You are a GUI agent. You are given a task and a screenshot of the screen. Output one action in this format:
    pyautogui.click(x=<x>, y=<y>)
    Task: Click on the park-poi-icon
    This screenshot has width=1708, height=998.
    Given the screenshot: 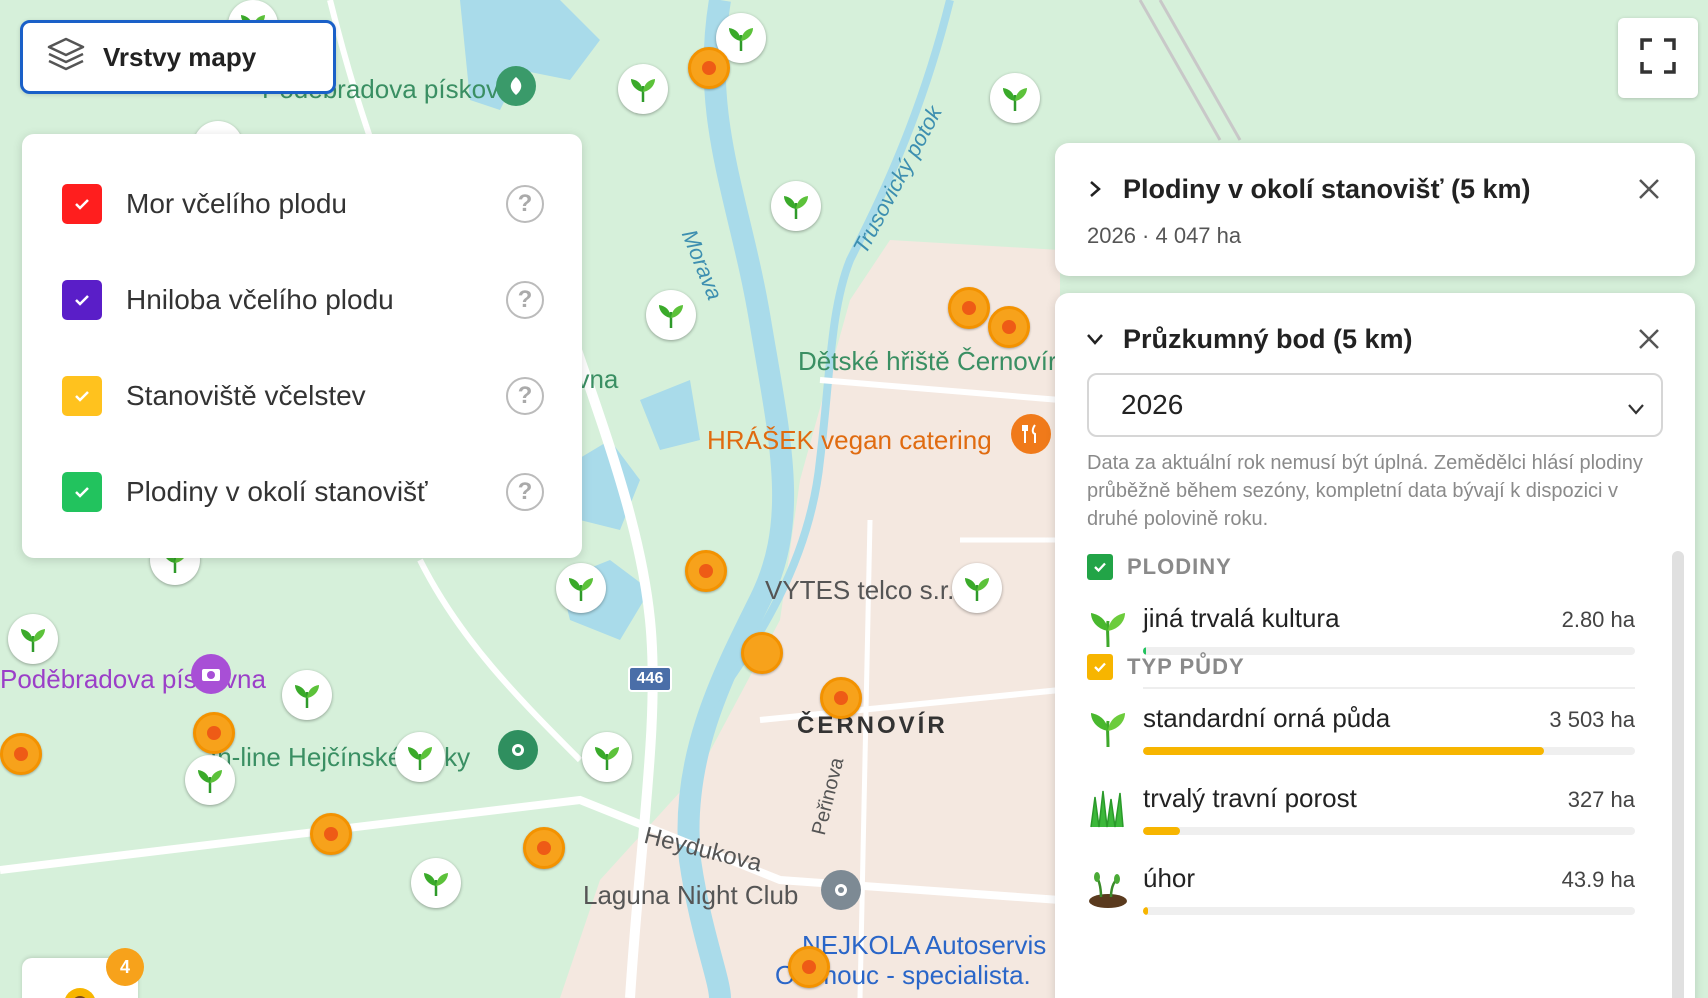 What is the action you would take?
    pyautogui.click(x=516, y=86)
    